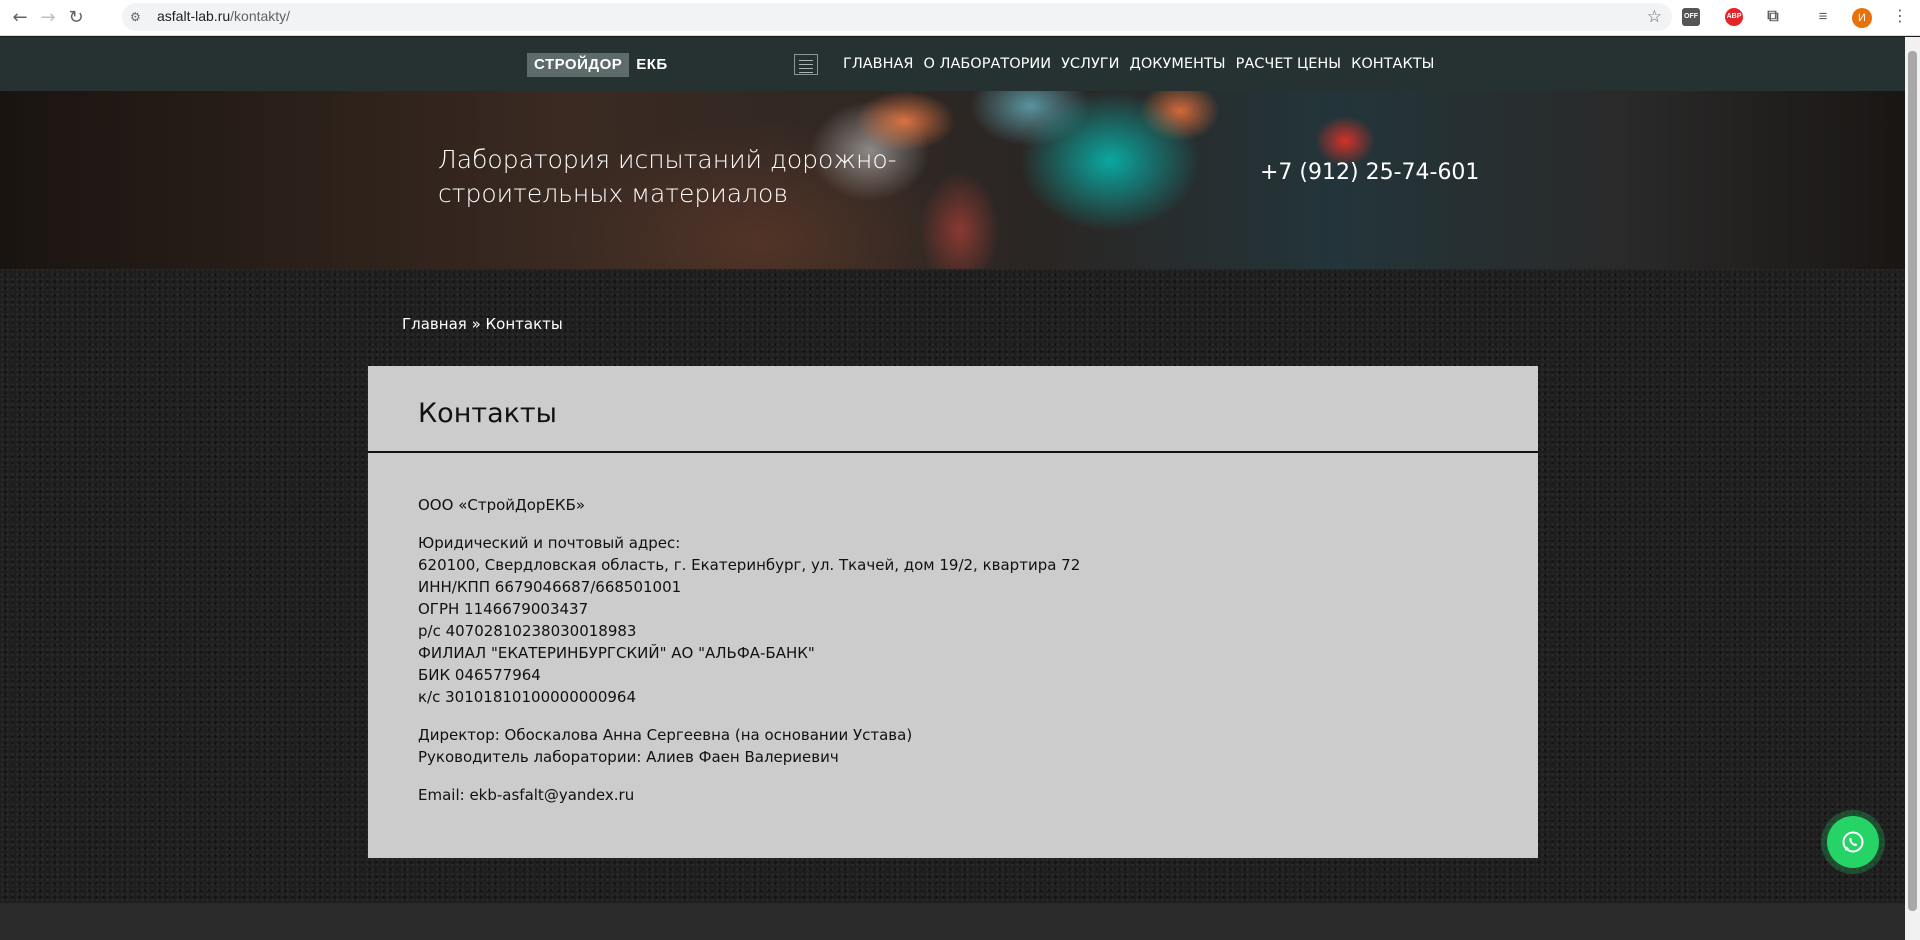 This screenshot has height=940, width=1920. What do you see at coordinates (806, 64) in the screenshot?
I see `hamburger-icon` at bounding box center [806, 64].